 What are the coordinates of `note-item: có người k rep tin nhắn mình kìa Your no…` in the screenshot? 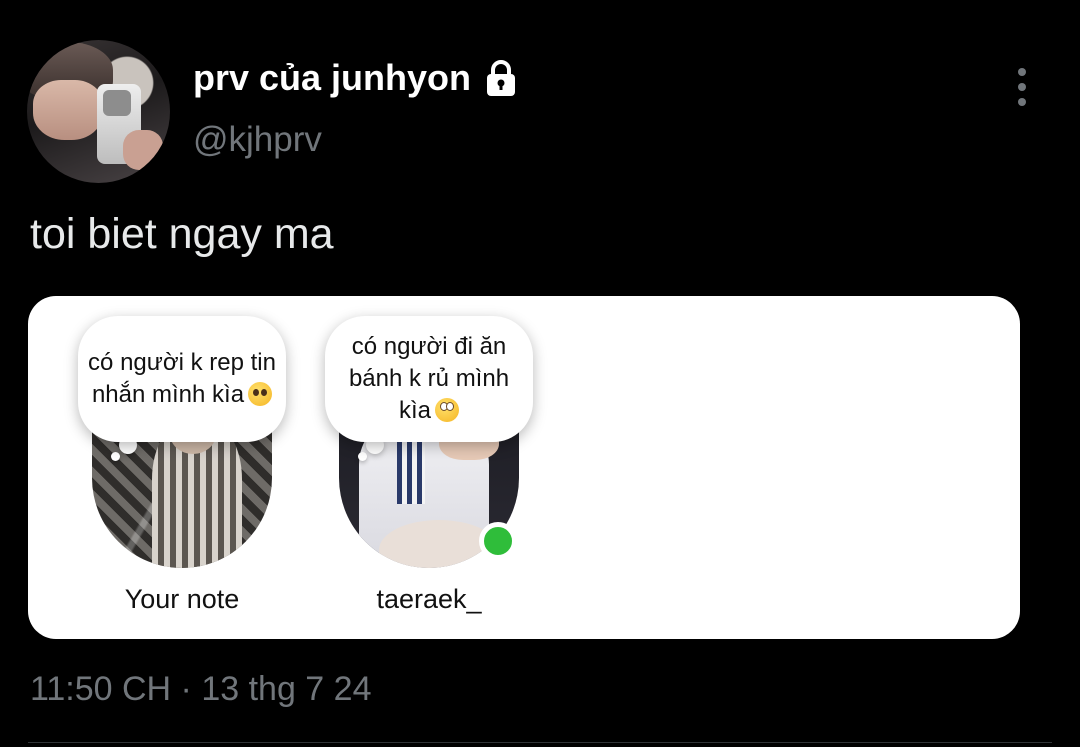 It's located at (192, 467).